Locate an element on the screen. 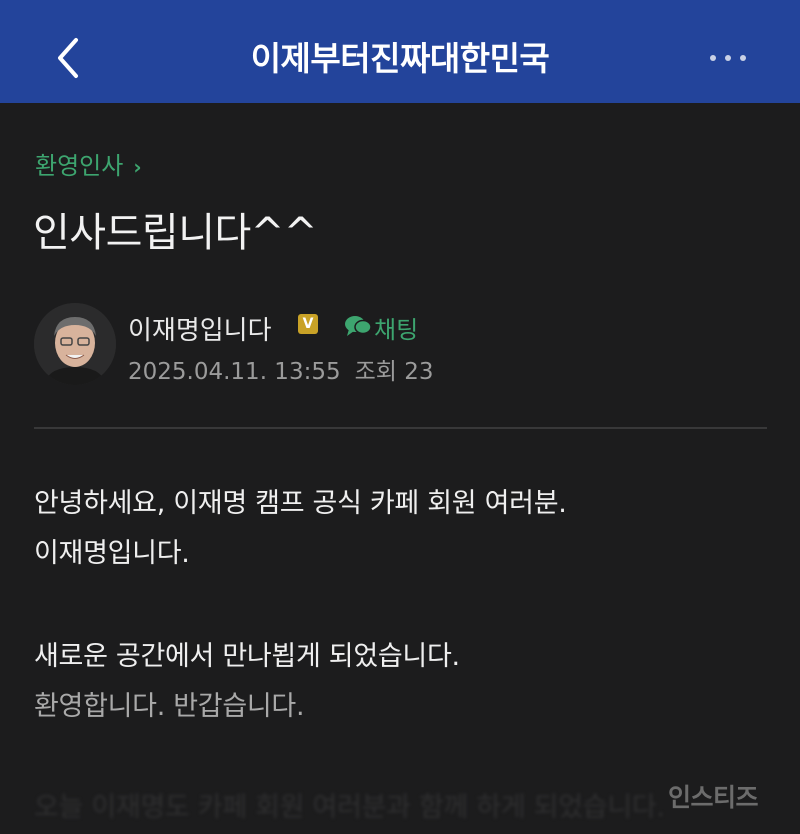  author-avatar is located at coordinates (75, 344).